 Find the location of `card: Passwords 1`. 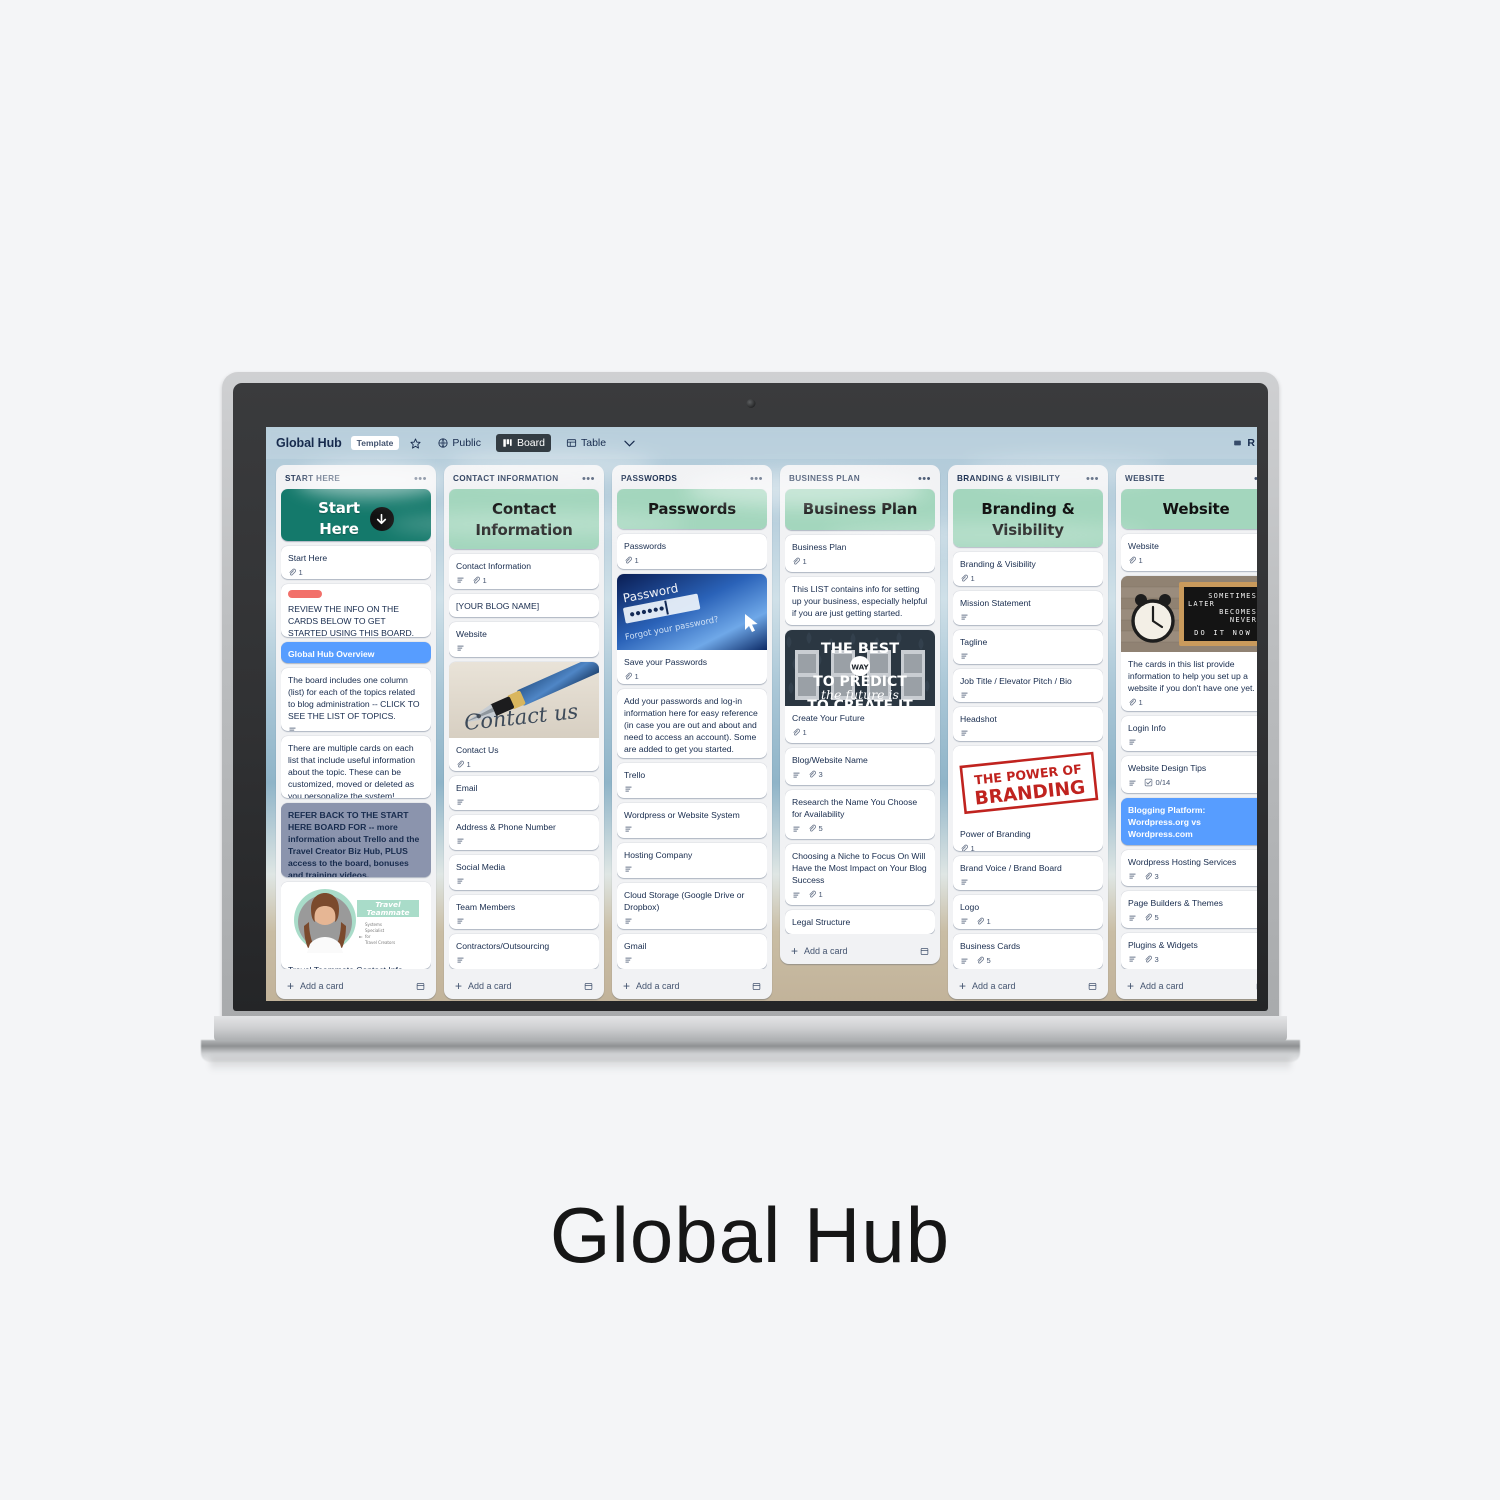

card: Passwords 1 is located at coordinates (692, 551).